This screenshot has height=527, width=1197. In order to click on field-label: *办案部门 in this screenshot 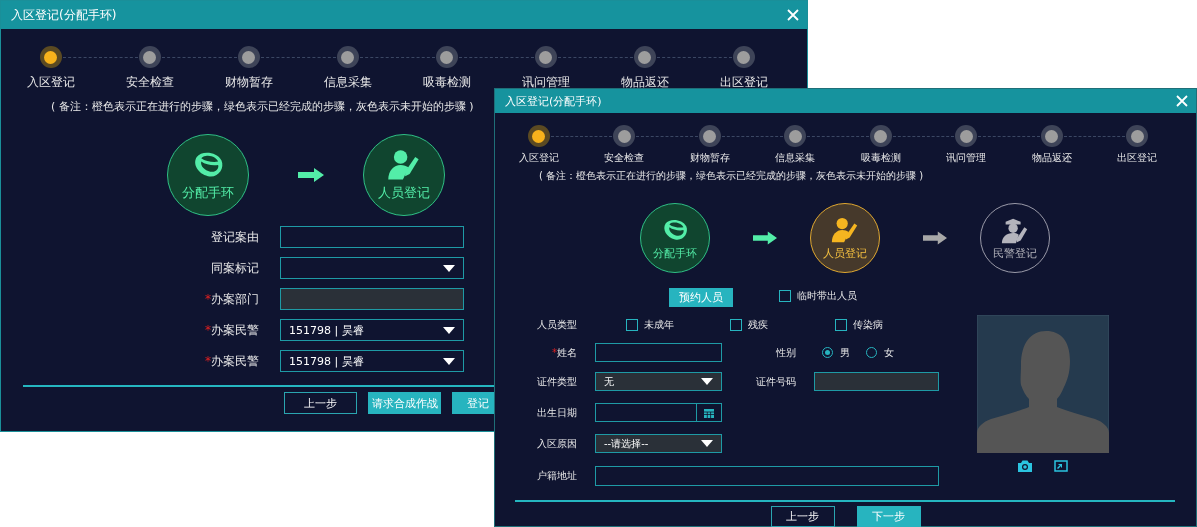, I will do `click(231, 299)`.